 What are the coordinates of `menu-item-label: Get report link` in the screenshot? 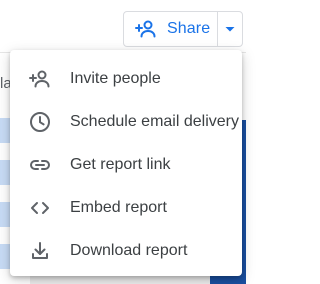 It's located at (120, 164).